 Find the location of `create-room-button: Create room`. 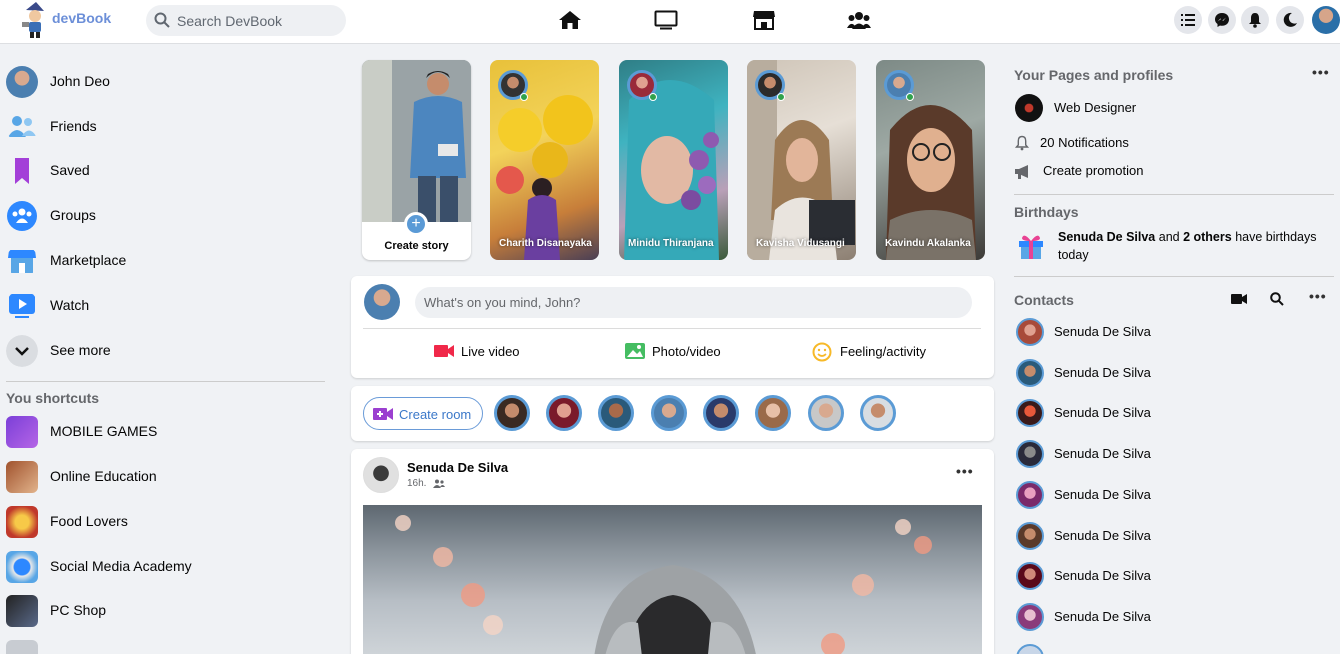

create-room-button: Create room is located at coordinates (423, 413).